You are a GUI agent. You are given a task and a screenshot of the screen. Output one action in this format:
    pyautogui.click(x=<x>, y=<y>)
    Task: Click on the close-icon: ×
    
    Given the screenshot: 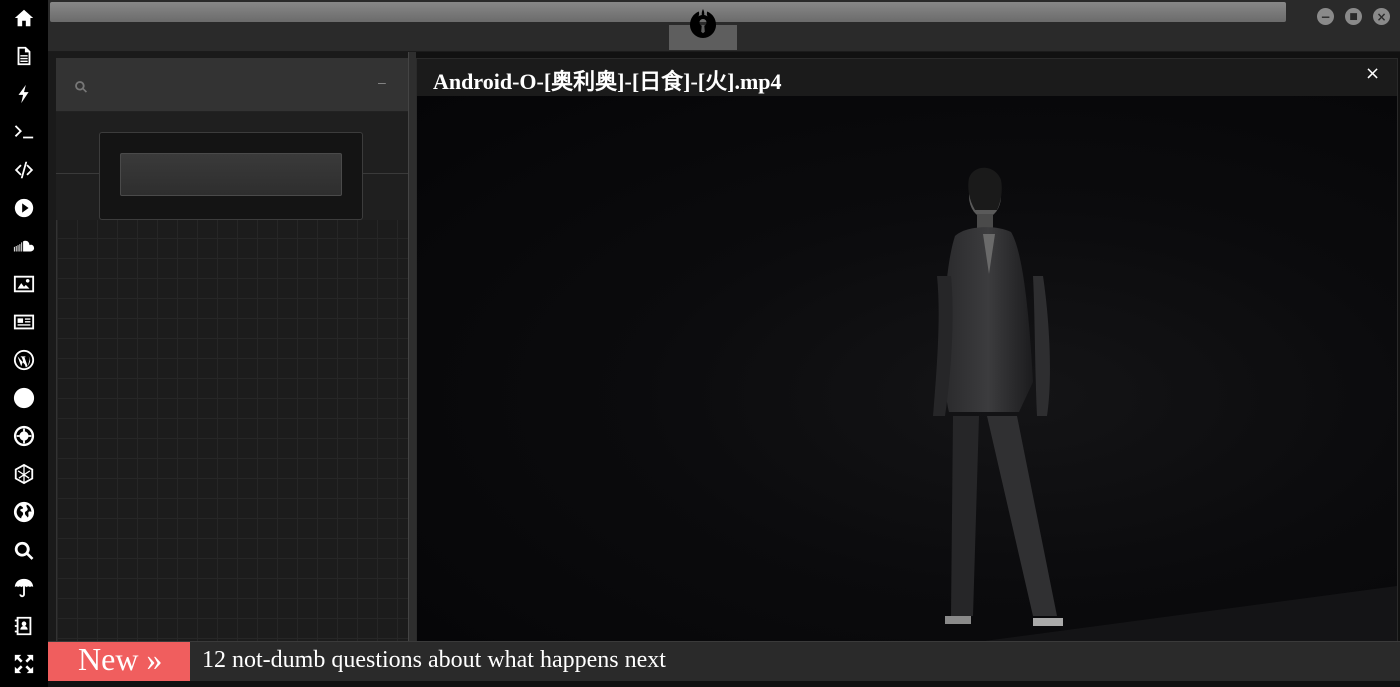 What is the action you would take?
    pyautogui.click(x=1381, y=16)
    